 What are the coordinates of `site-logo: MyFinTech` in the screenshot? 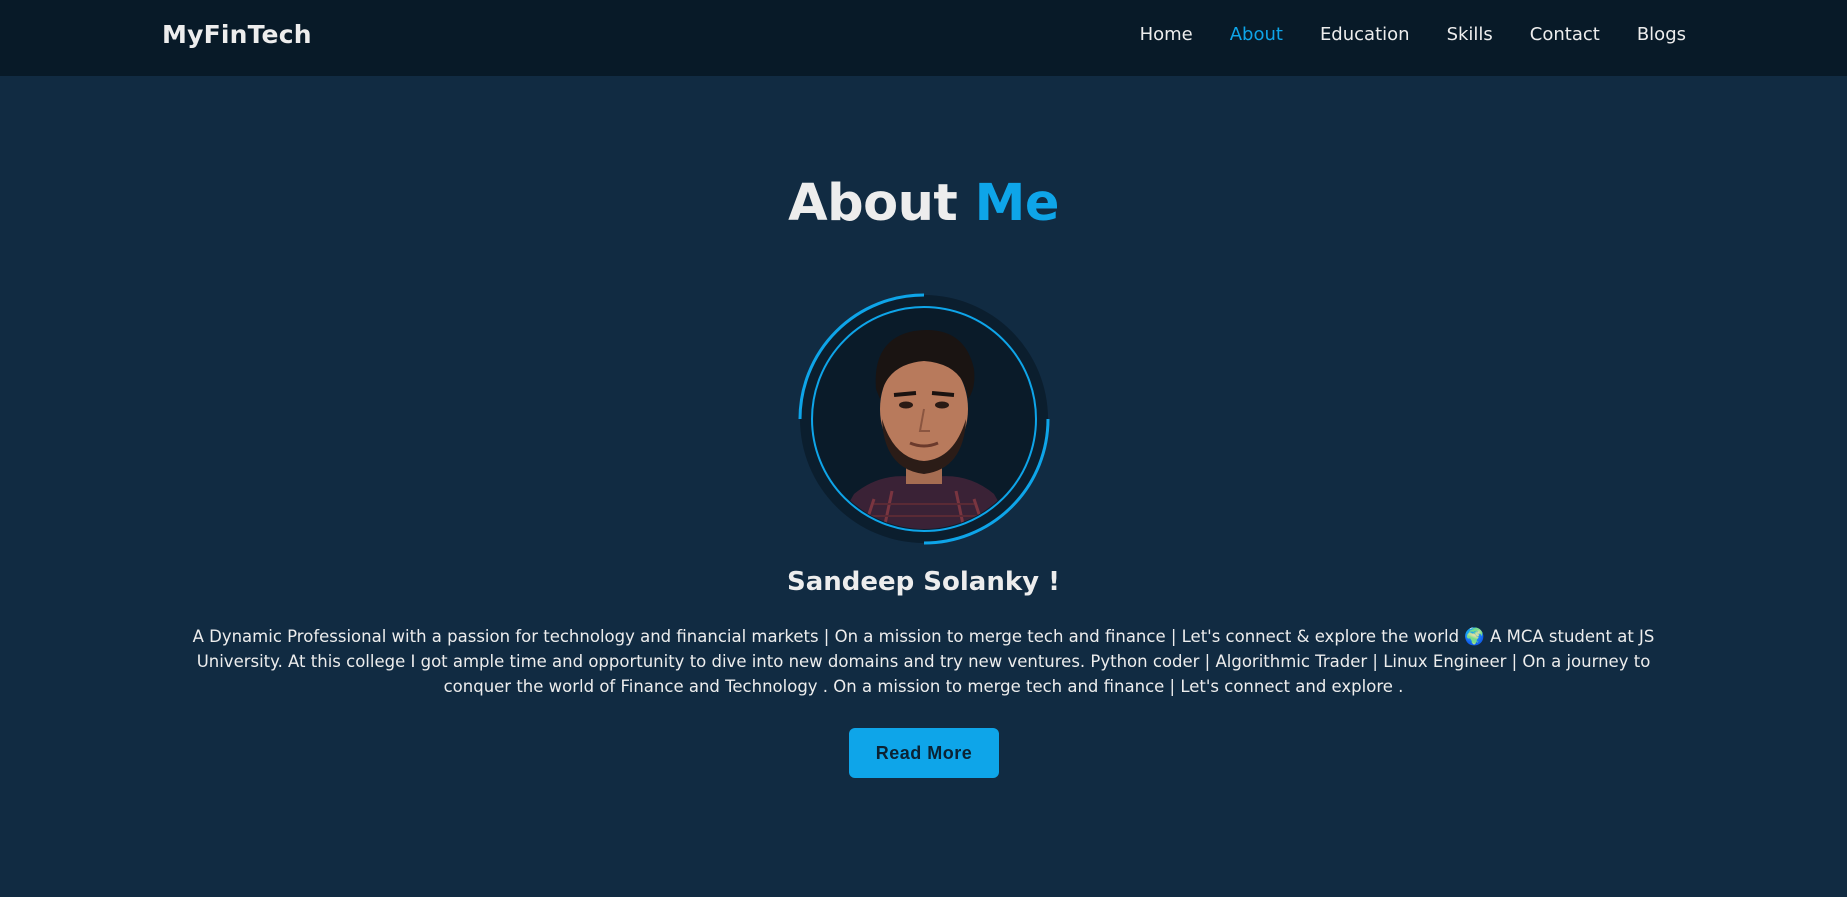 It's located at (237, 34).